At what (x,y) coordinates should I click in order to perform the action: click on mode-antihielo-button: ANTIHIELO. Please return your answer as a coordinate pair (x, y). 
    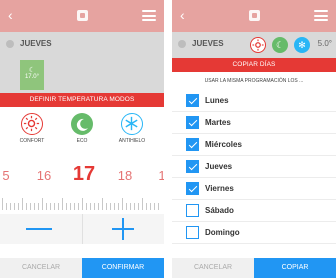
    Looking at the image, I should click on (132, 128).